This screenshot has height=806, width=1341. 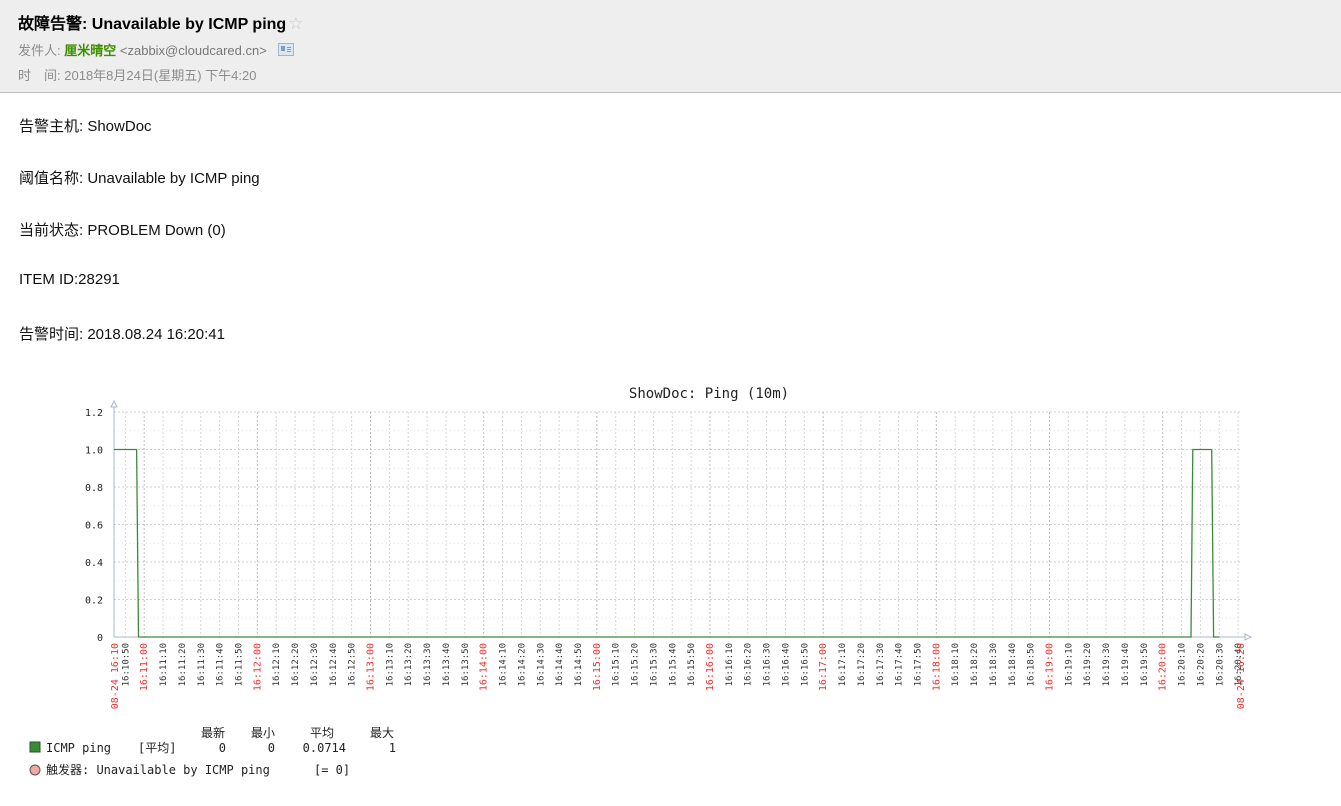 What do you see at coordinates (122, 334) in the screenshot?
I see `alert-time: 告警时间: 2018.08.24 16:20:41` at bounding box center [122, 334].